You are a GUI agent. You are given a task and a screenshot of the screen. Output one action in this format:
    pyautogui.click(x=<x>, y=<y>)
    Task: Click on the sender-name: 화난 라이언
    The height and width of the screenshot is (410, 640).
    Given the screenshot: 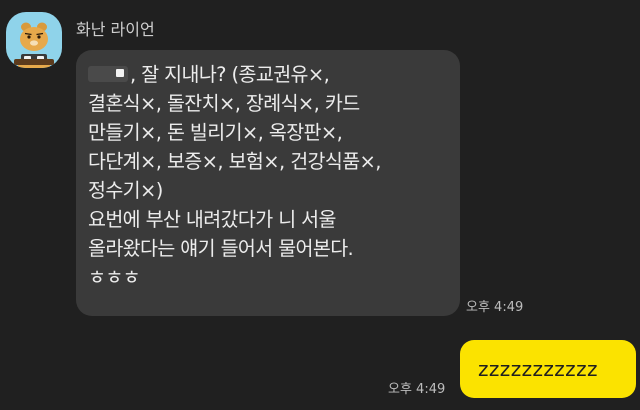 What is the action you would take?
    pyautogui.click(x=115, y=29)
    